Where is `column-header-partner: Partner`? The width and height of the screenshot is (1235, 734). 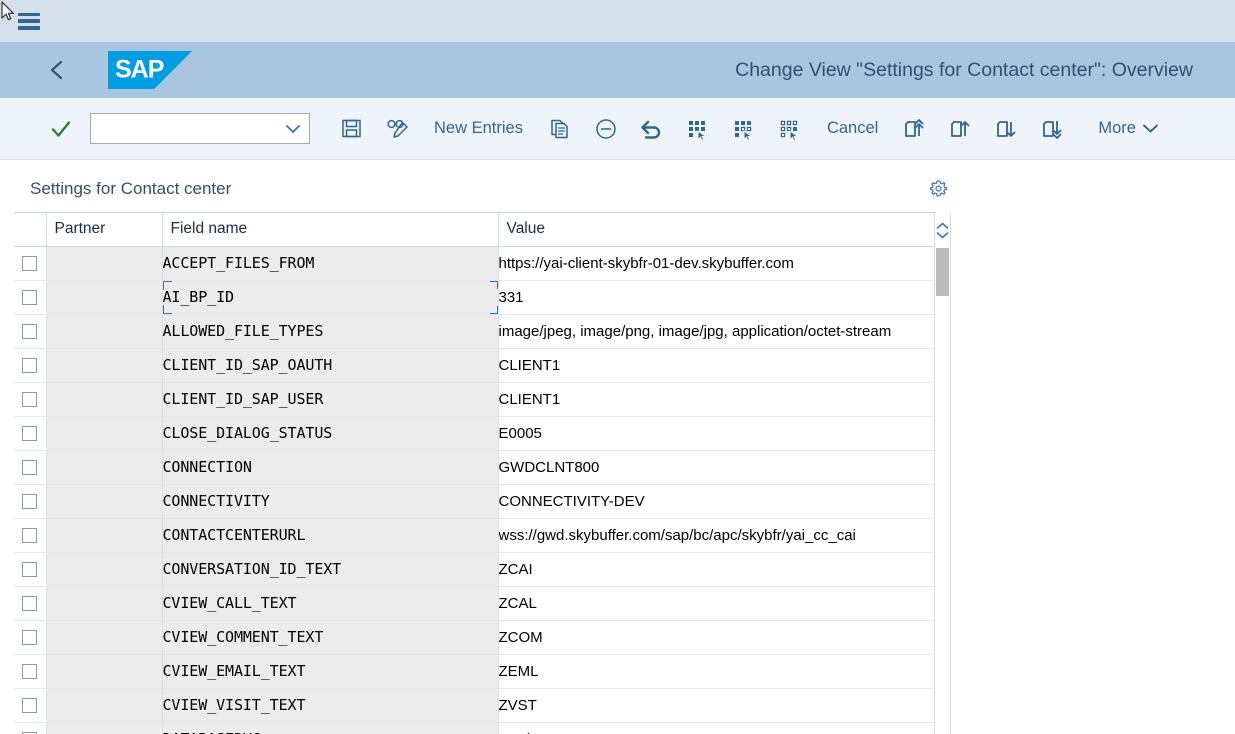 column-header-partner: Partner is located at coordinates (104, 230).